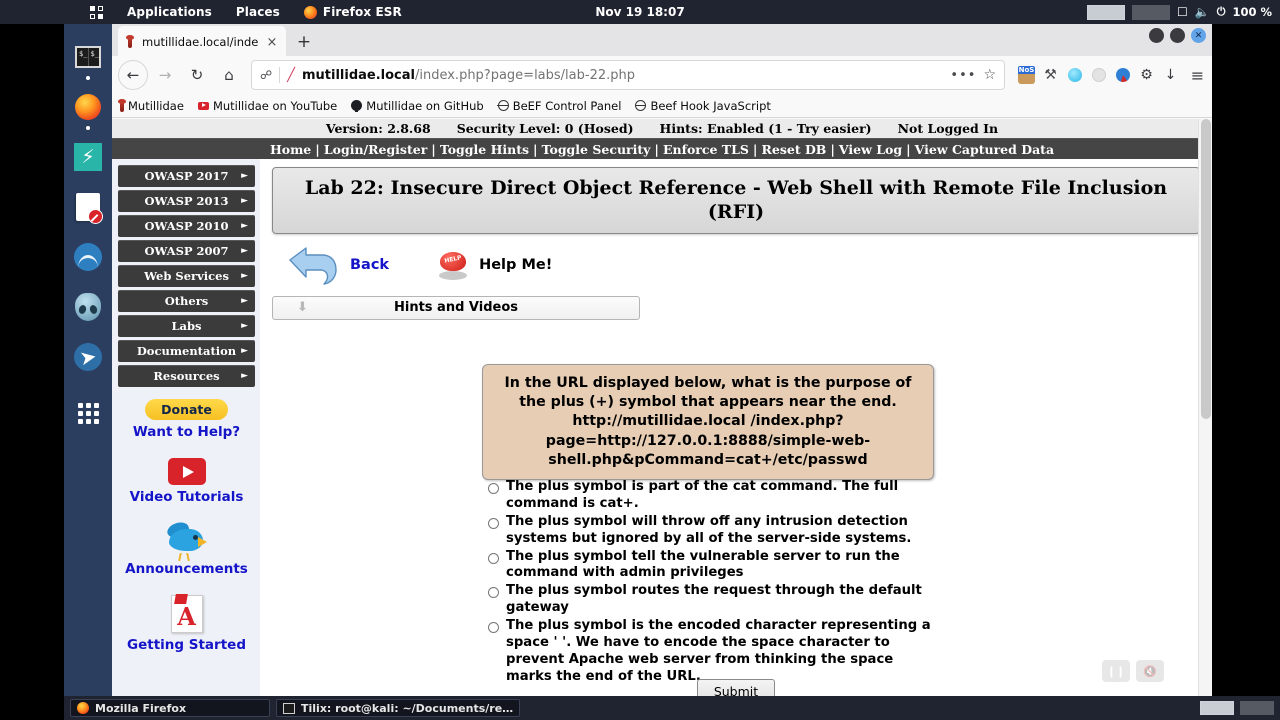  I want to click on dock-item-maltego, so click(88, 307).